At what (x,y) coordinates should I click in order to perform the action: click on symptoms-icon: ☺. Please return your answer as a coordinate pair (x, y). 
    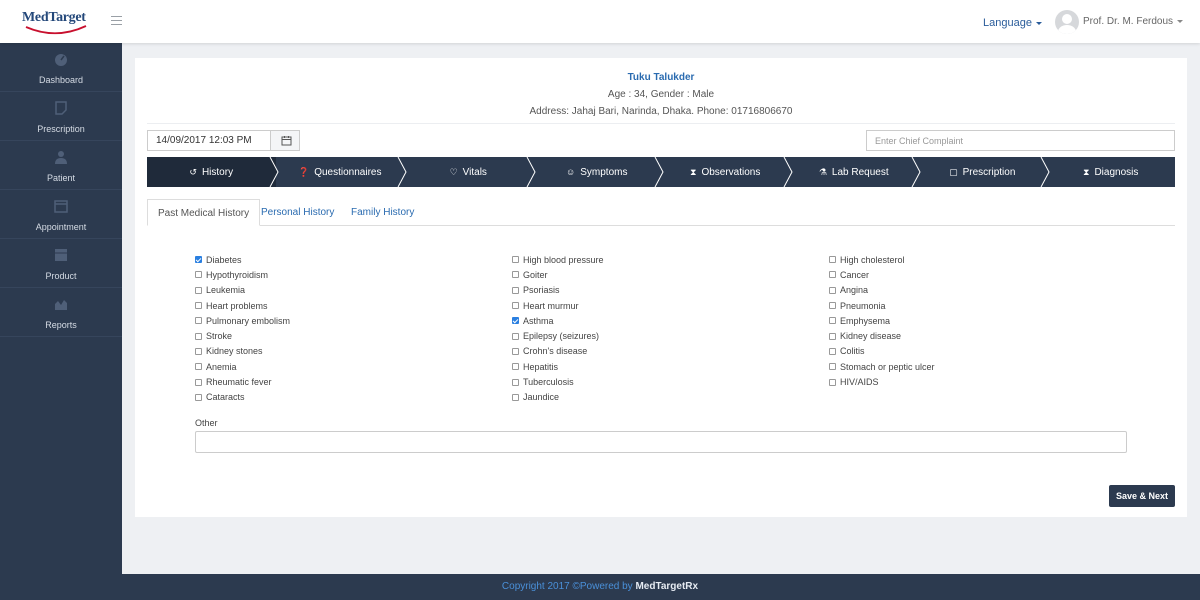
    Looking at the image, I should click on (571, 172).